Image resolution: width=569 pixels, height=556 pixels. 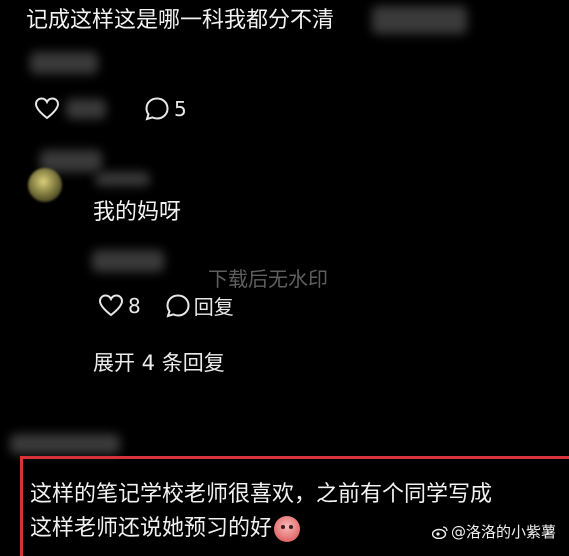 What do you see at coordinates (287, 529) in the screenshot?
I see `emoji-icon` at bounding box center [287, 529].